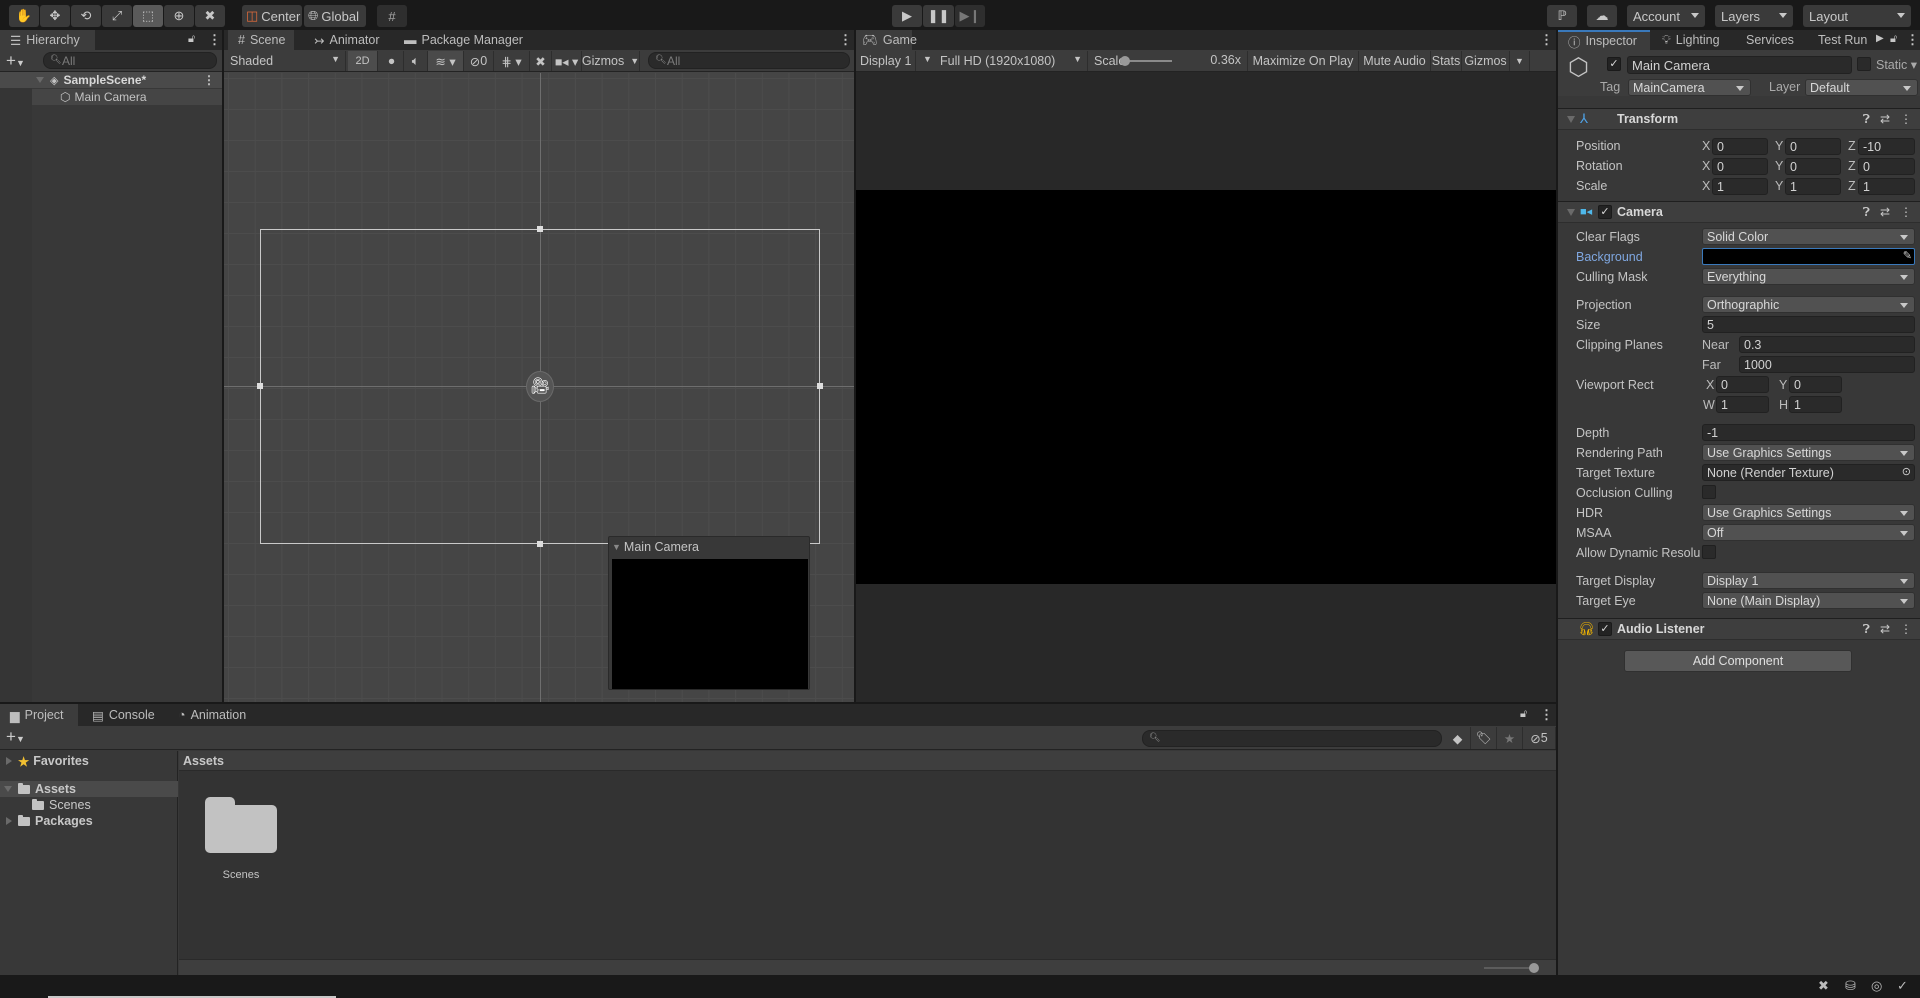 The image size is (1920, 998). I want to click on tools-toggle: ✖, so click(541, 61).